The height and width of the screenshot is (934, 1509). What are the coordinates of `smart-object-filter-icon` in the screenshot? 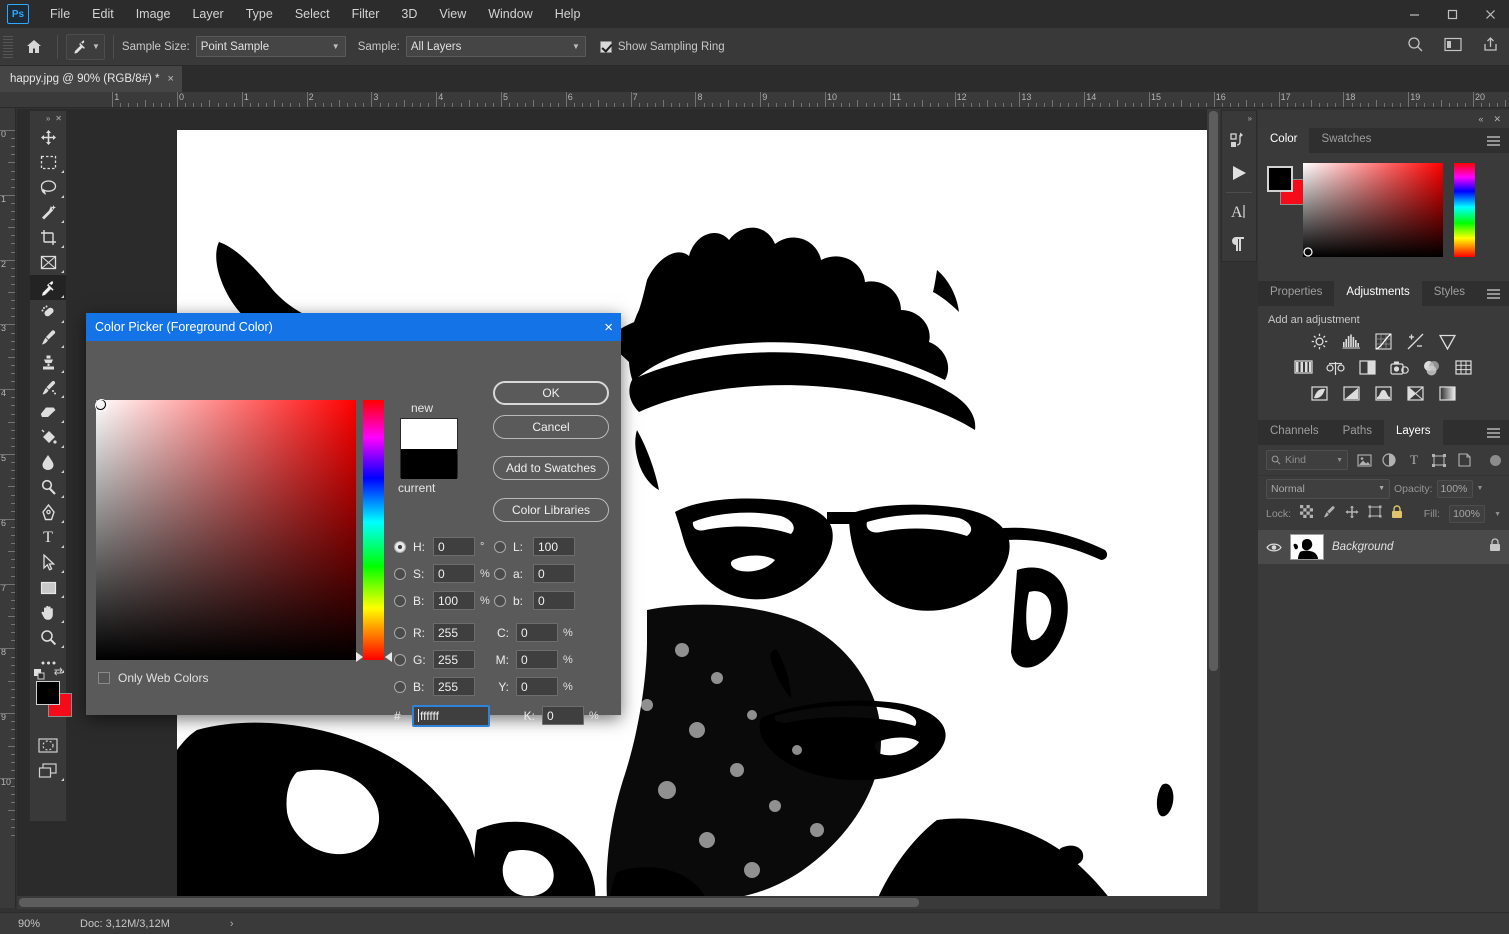 It's located at (1464, 460).